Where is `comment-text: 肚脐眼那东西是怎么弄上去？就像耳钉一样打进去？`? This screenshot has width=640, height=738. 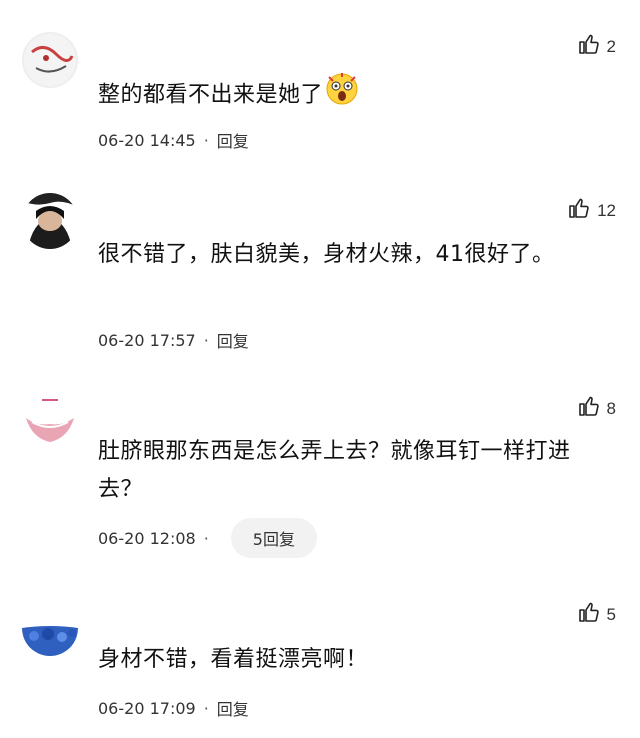 comment-text: 肚脐眼那东西是怎么弄上去？就像耳钉一样打进去？ is located at coordinates (334, 470).